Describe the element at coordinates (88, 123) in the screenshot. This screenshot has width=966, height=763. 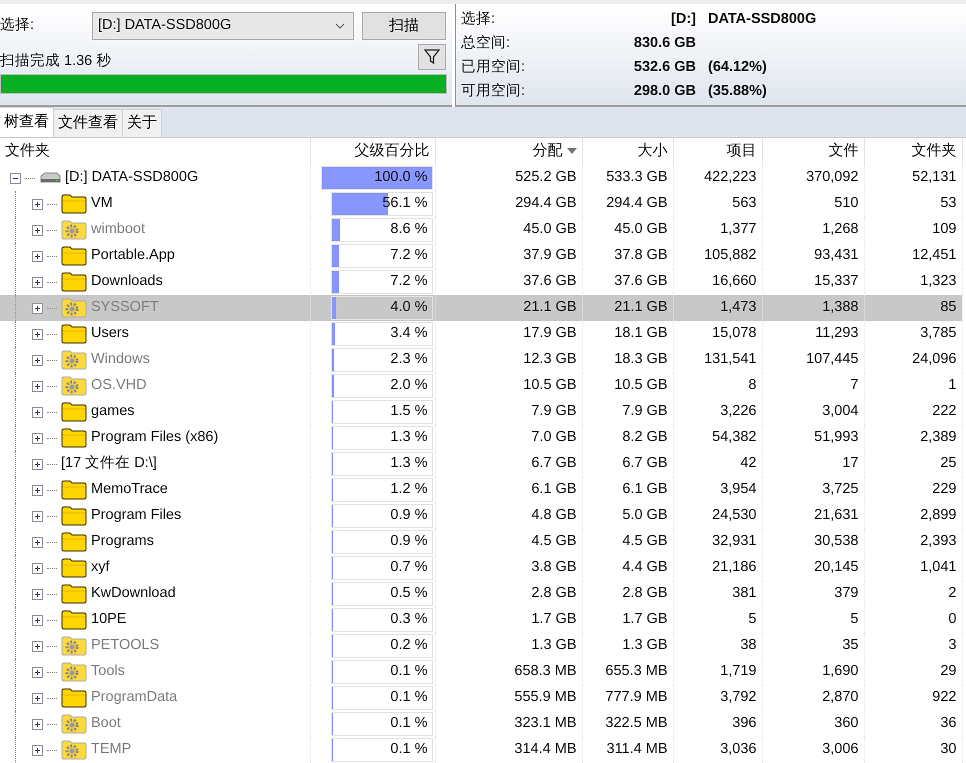
I see `tab: 文件查看` at that location.